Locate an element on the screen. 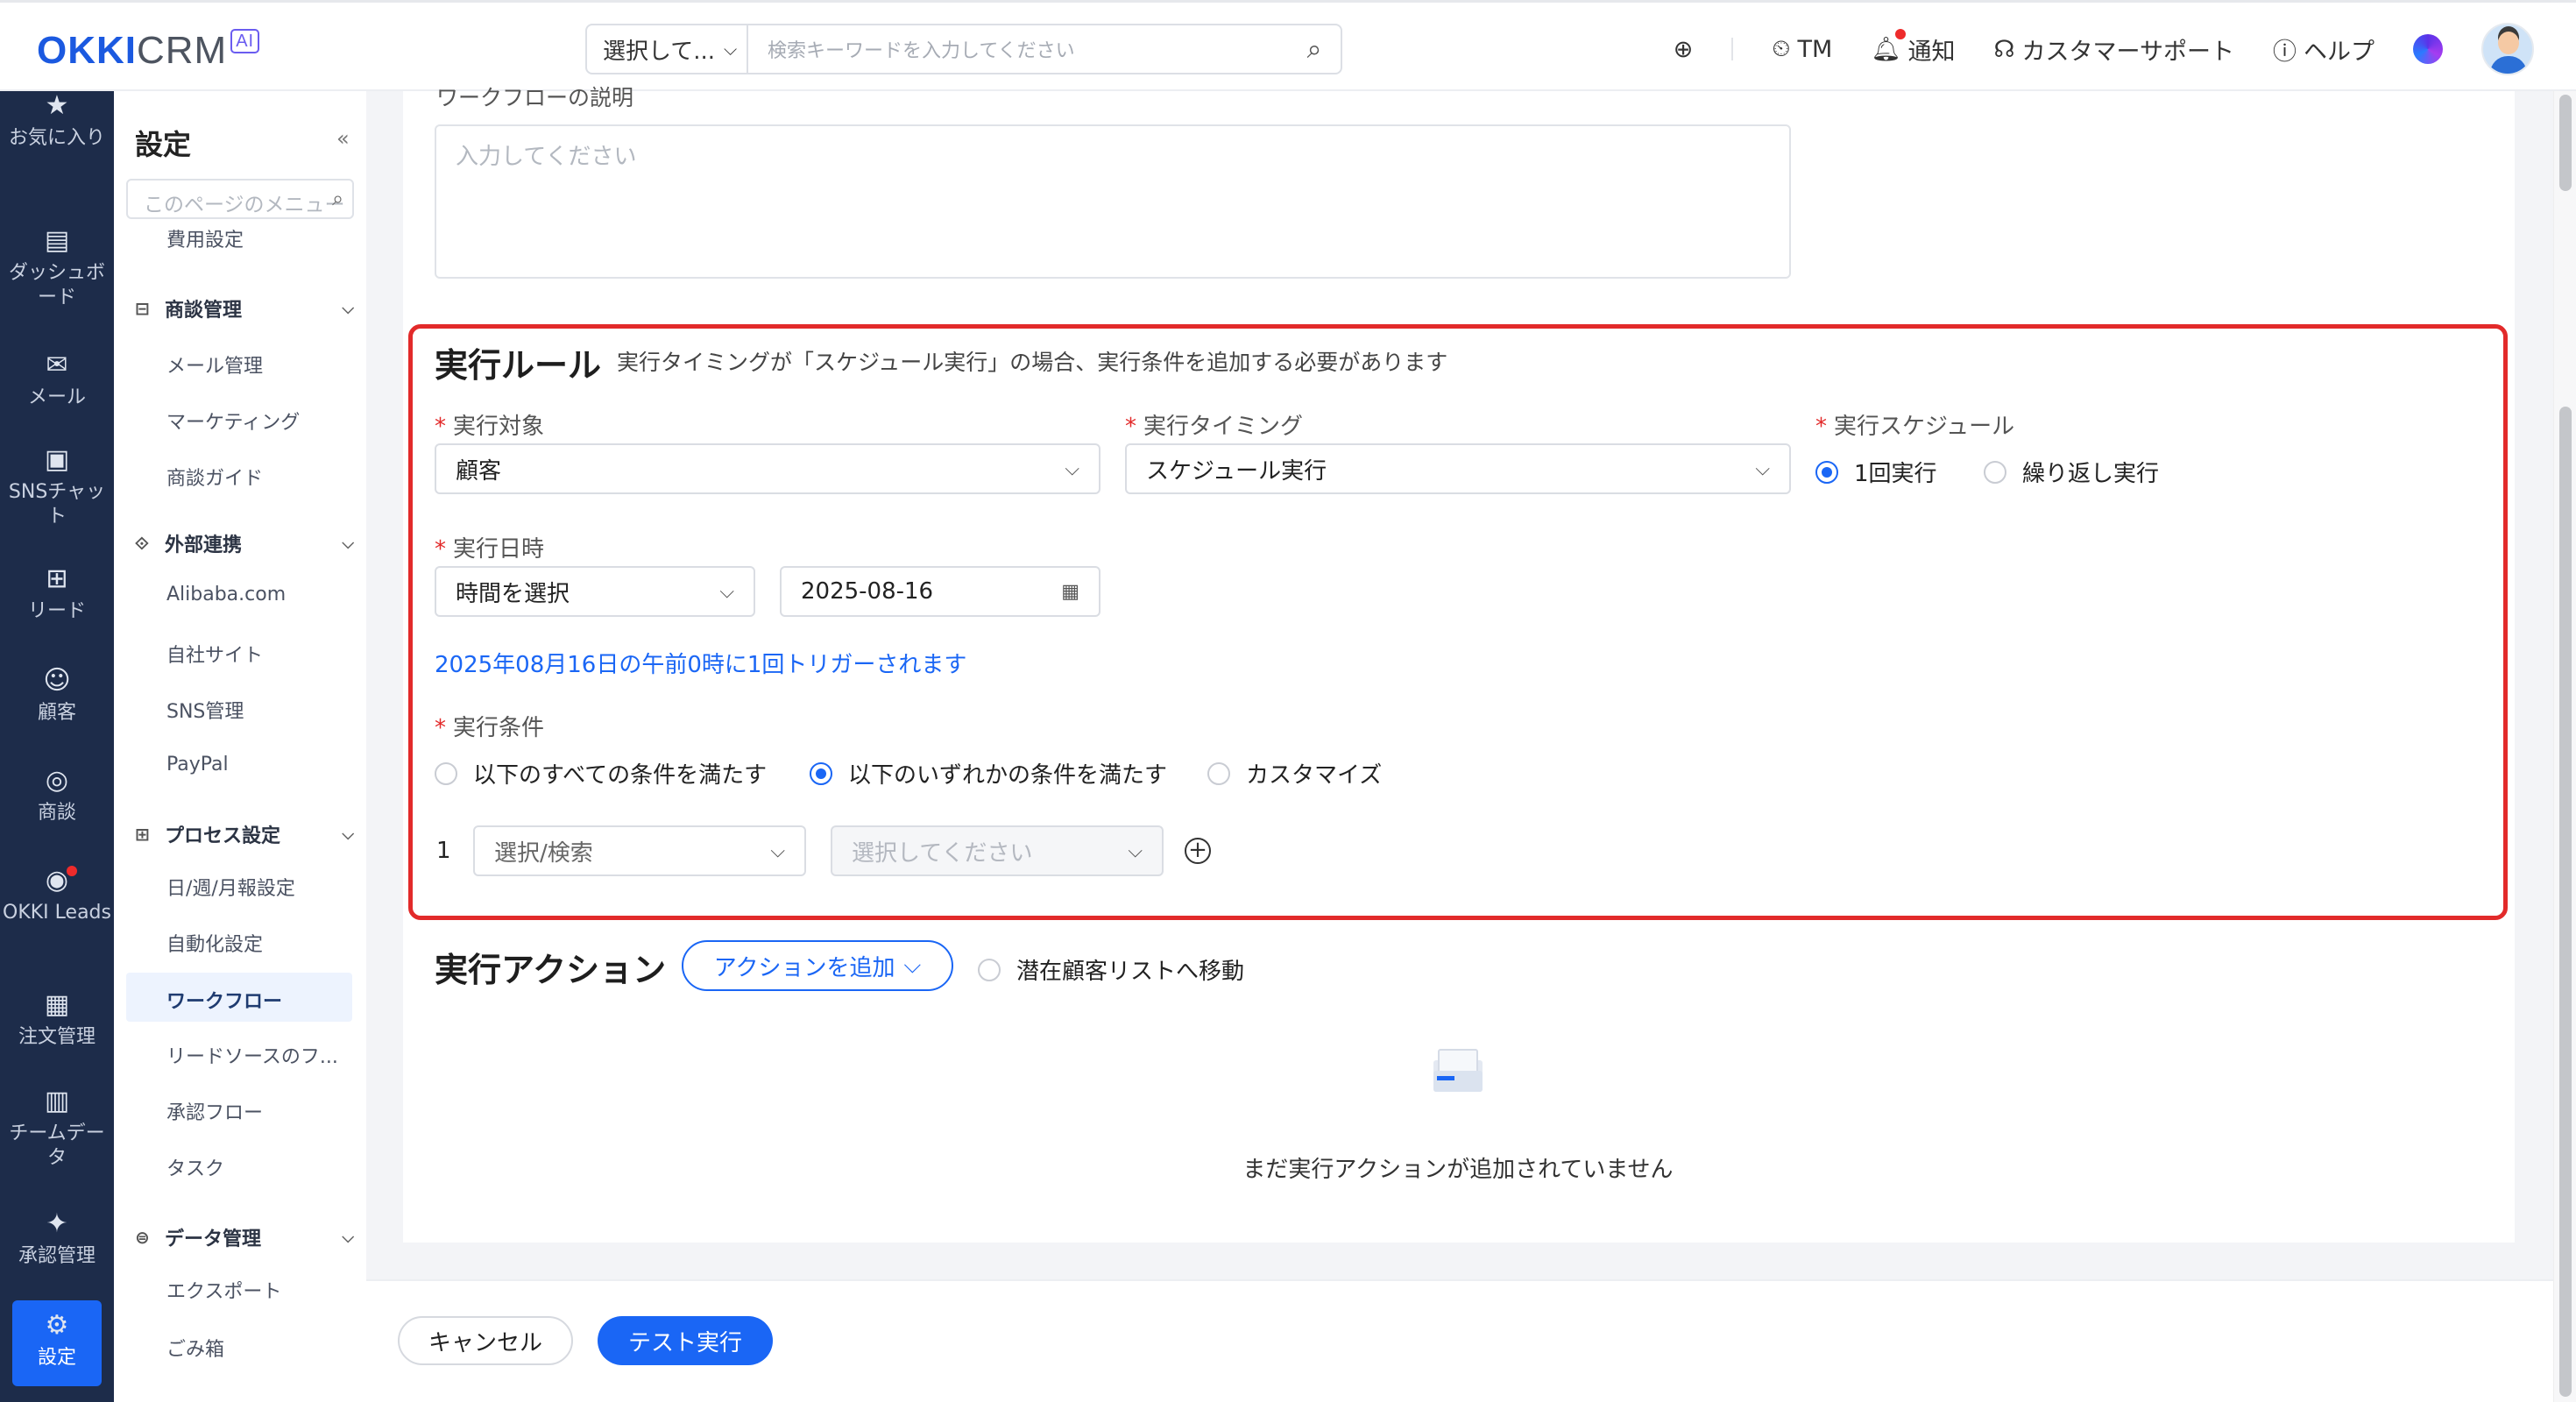 This screenshot has width=2576, height=1402. nav-mail: ✉ メール is located at coordinates (57, 380).